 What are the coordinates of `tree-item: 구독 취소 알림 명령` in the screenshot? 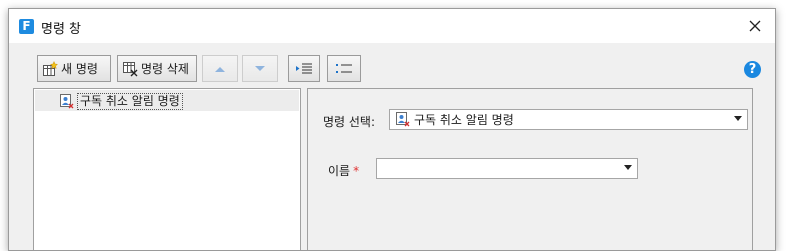 It's located at (121, 101).